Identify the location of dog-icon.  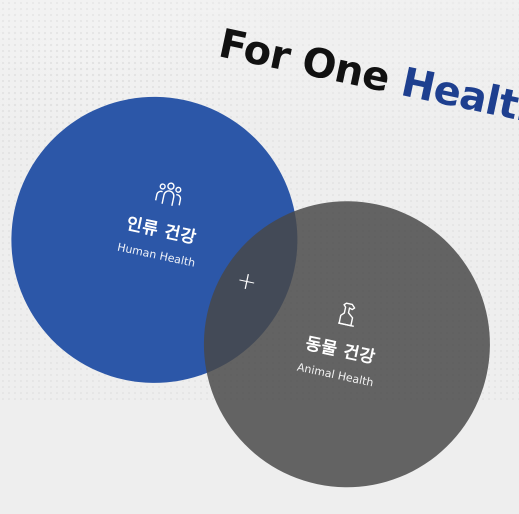
(347, 314).